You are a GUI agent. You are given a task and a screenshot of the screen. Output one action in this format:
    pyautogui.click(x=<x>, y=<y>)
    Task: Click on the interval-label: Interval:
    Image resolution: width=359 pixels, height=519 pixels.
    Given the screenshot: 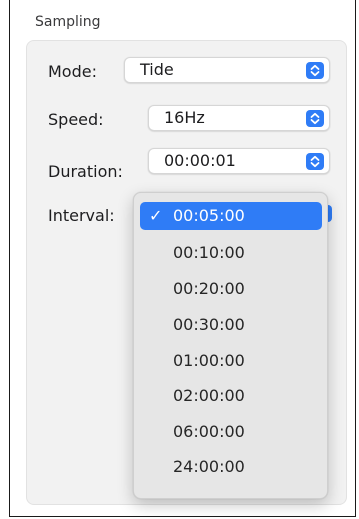 What is the action you would take?
    pyautogui.click(x=81, y=215)
    